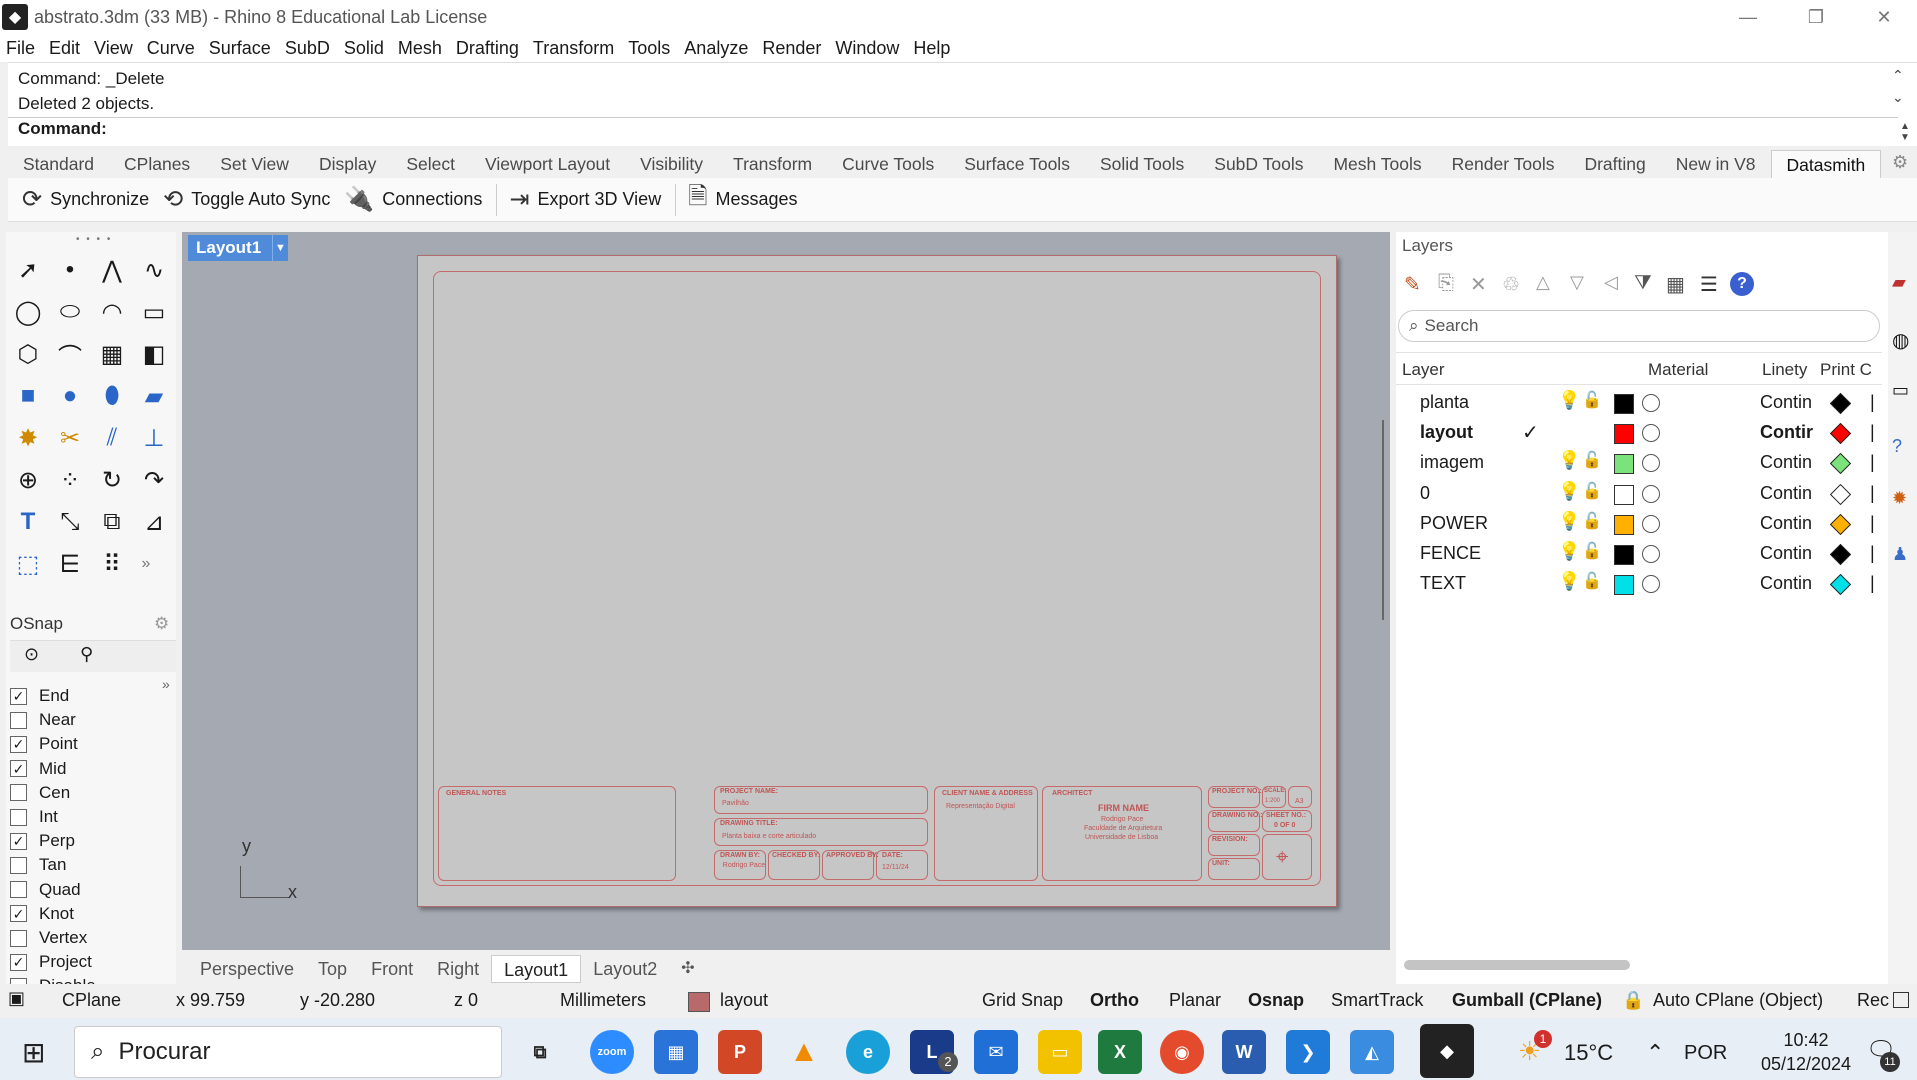  What do you see at coordinates (1639, 403) in the screenshot?
I see `layer-row: planta 💡 🔓 Contin |` at bounding box center [1639, 403].